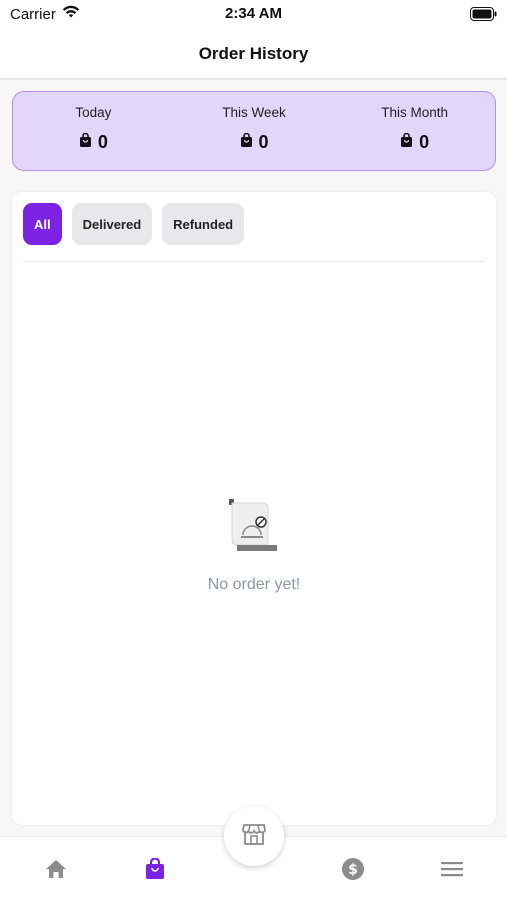 The width and height of the screenshot is (507, 900). I want to click on home-icon, so click(56, 871).